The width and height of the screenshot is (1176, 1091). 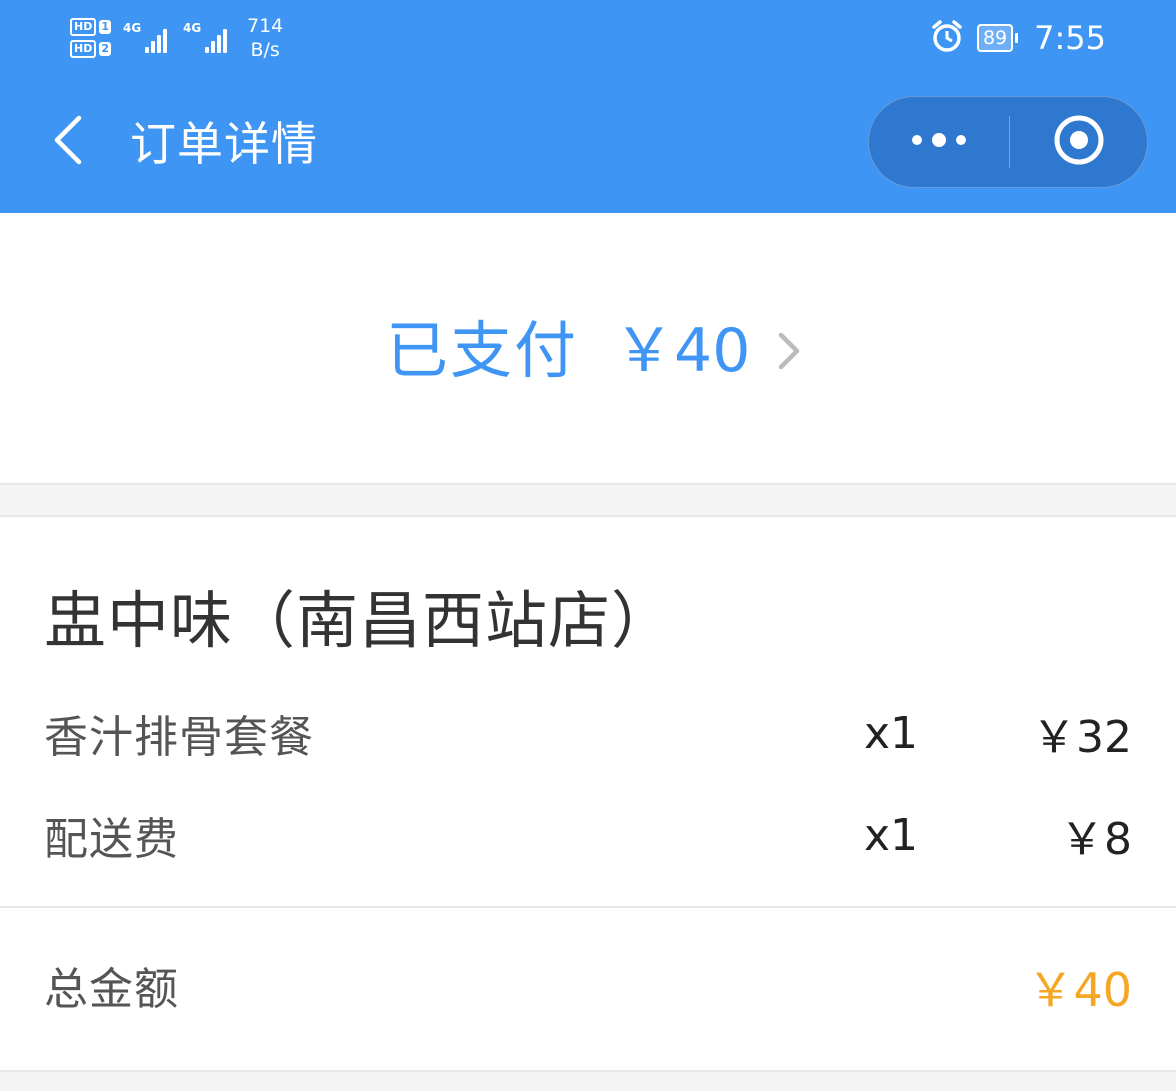 I want to click on item-name: 香汁排骨套餐, so click(x=179, y=737).